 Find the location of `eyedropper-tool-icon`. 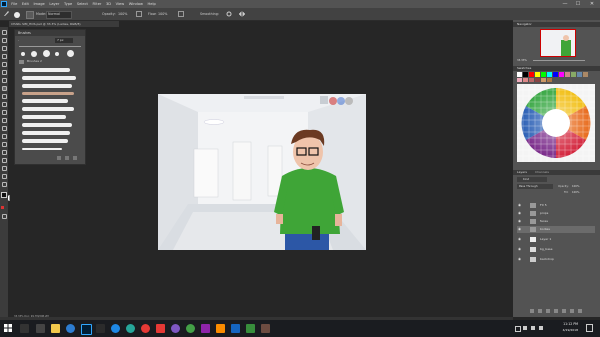

eyedropper-tool-icon is located at coordinates (4, 72).